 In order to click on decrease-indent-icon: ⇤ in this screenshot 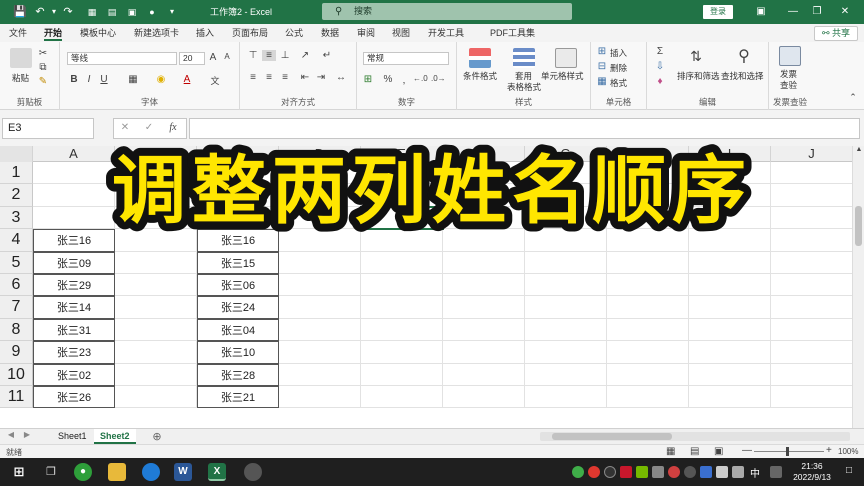, I will do `click(305, 77)`.